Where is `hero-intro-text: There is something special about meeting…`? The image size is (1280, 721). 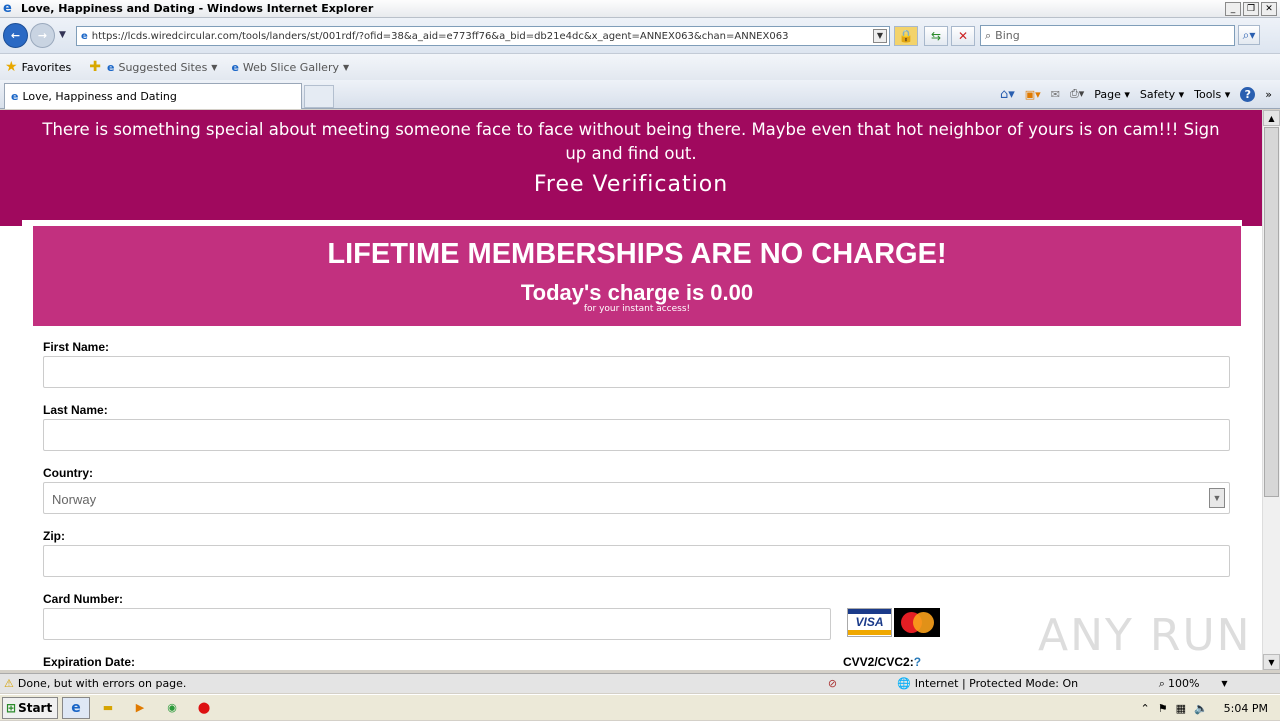
hero-intro-text: There is something special about meeting… is located at coordinates (631, 141).